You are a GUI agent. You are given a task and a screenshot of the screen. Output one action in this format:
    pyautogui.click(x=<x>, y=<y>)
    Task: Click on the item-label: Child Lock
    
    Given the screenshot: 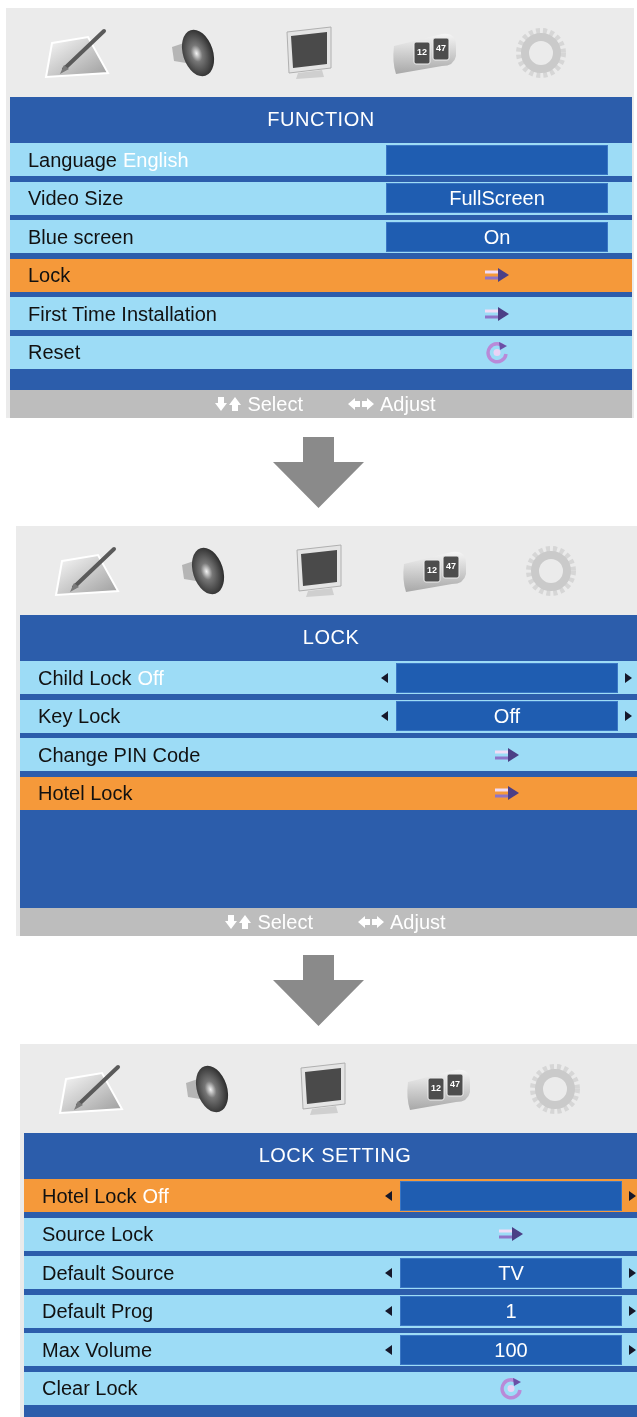 What is the action you would take?
    pyautogui.click(x=85, y=677)
    